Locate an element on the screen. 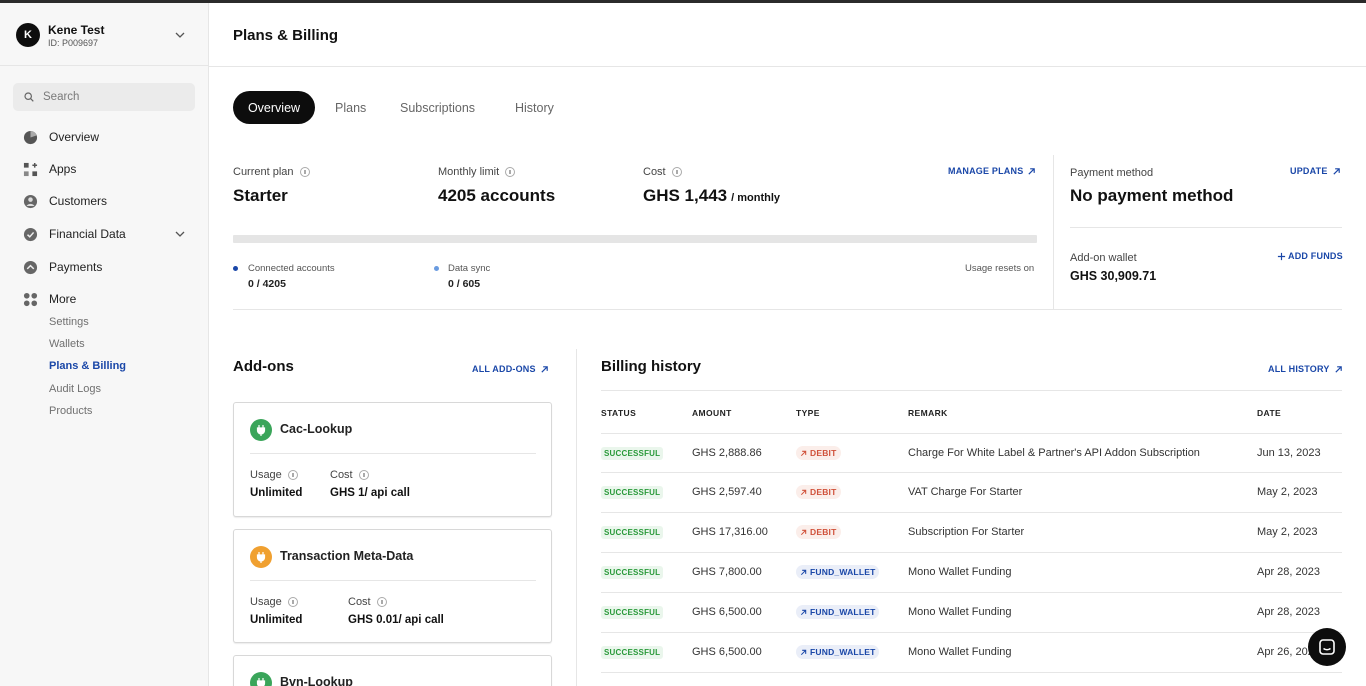 The height and width of the screenshot is (686, 1366). date-cell: Apr 28, 2023 is located at coordinates (1288, 572).